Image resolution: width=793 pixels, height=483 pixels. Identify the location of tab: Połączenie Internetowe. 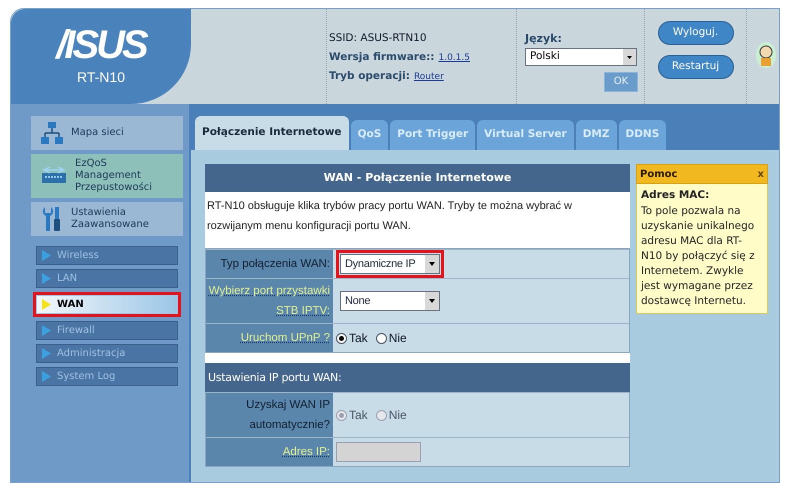
(272, 133).